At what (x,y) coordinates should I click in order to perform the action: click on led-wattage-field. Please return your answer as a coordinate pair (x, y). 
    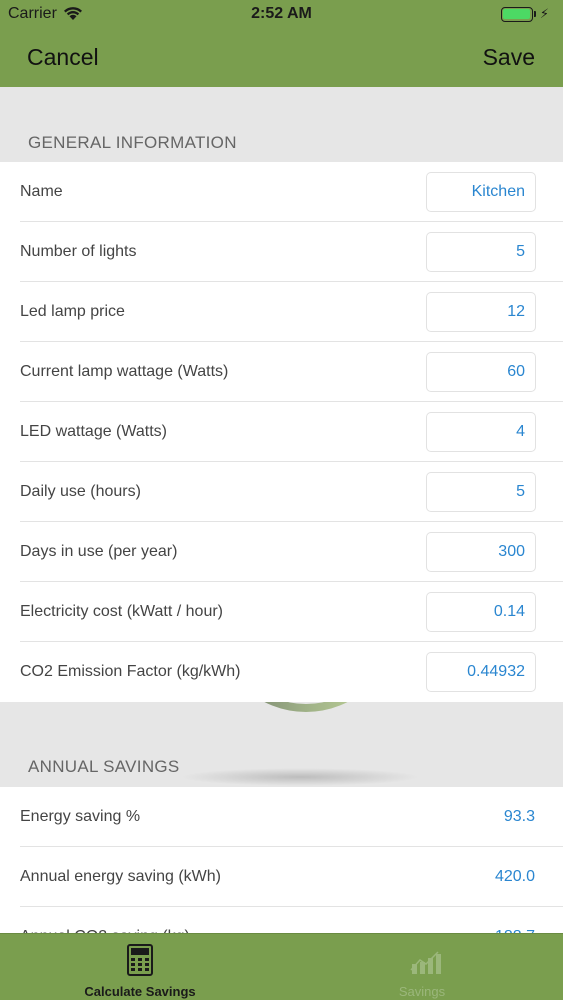
    Looking at the image, I should click on (481, 432).